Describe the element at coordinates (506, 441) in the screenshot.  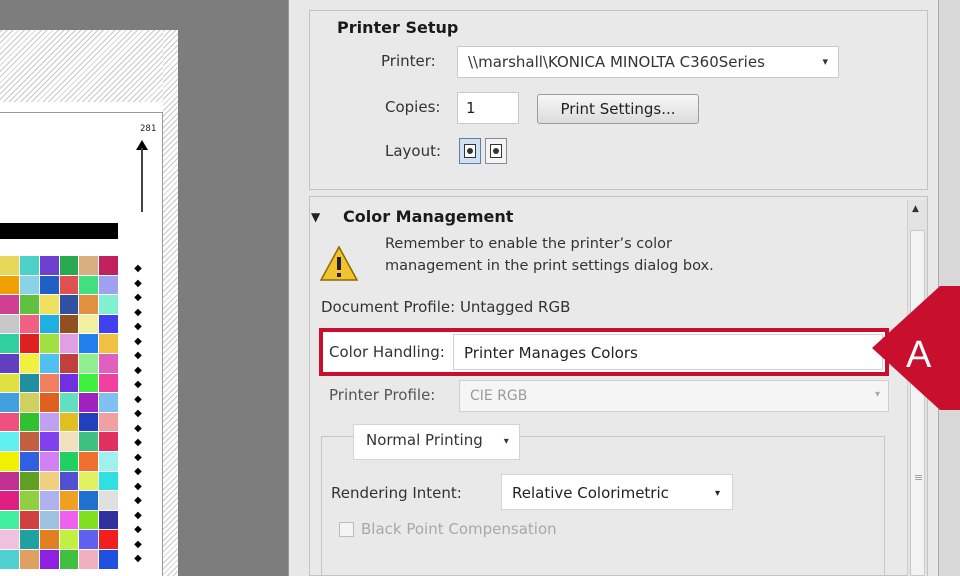
I see `chevron-down-icon: ▾` at that location.